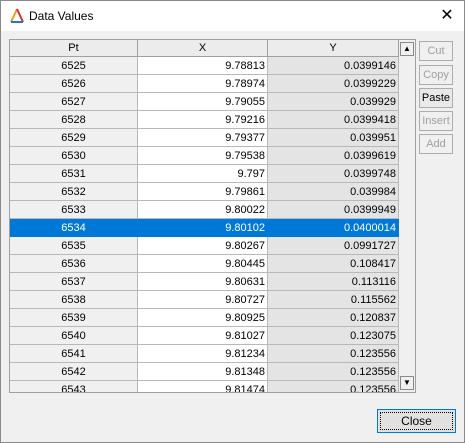  I want to click on cell-x: 9.79216, so click(203, 120).